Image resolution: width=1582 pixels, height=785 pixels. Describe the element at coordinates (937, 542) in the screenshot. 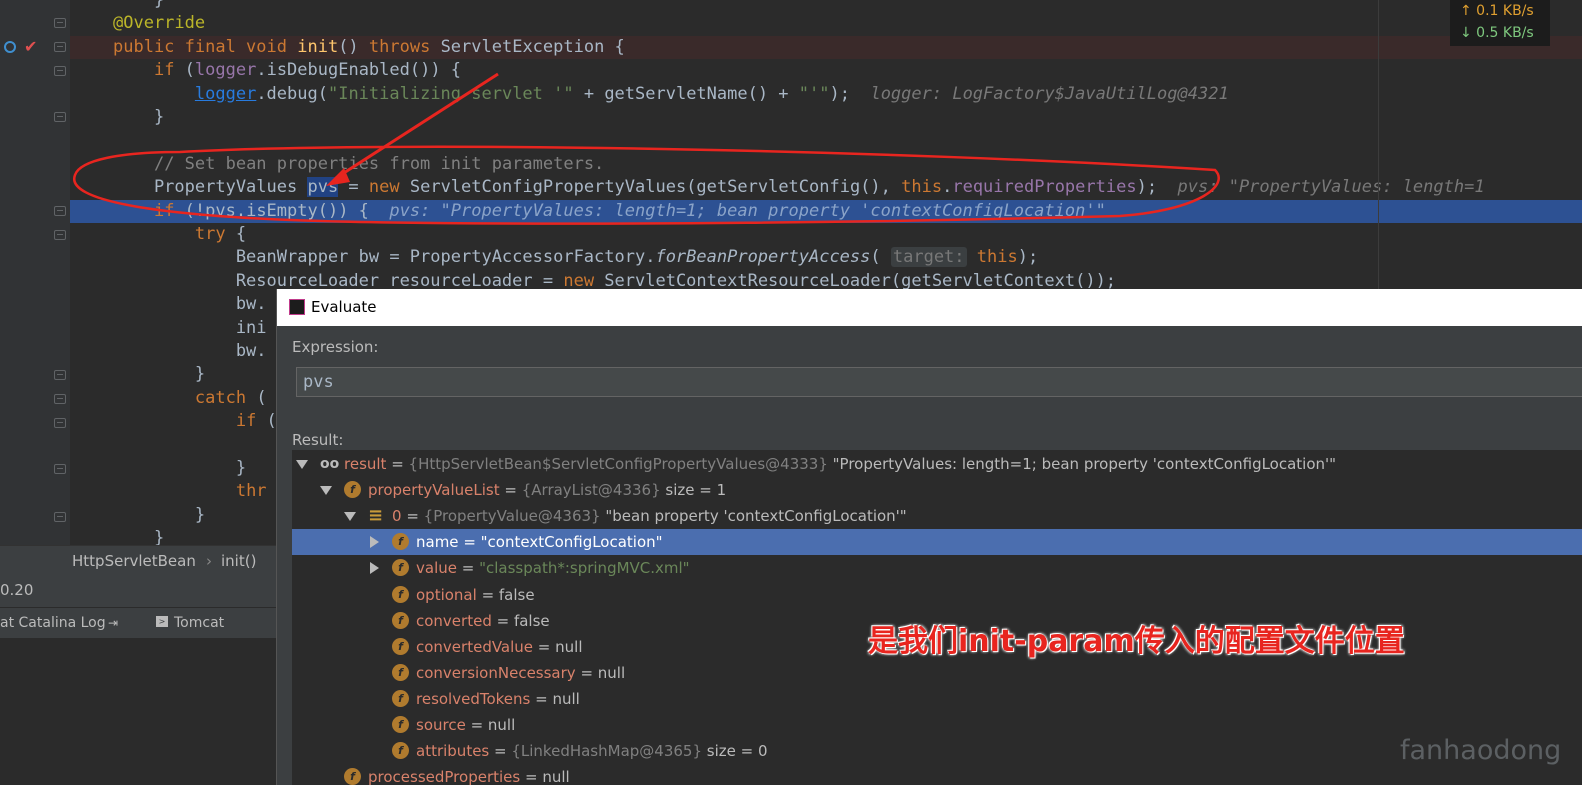

I see `tree-row: f name = "contextConfigLocation"` at that location.